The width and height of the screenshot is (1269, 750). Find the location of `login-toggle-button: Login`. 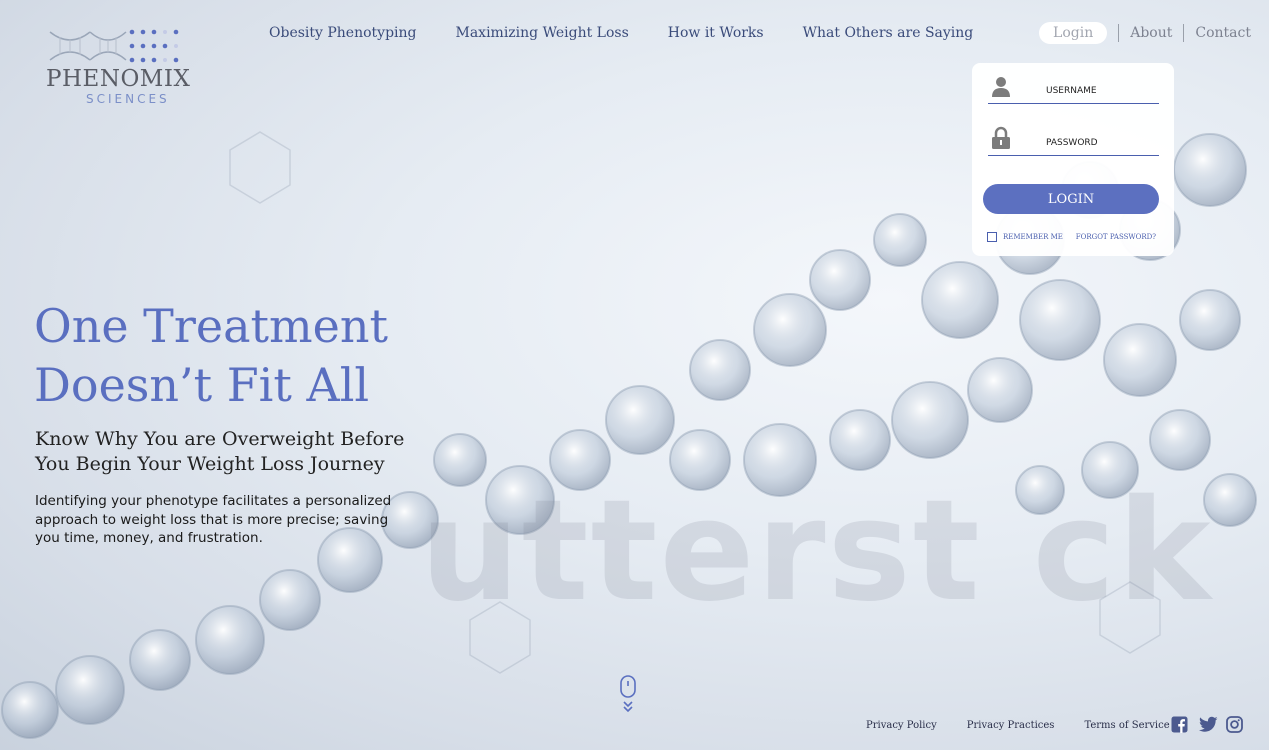

login-toggle-button: Login is located at coordinates (1073, 33).